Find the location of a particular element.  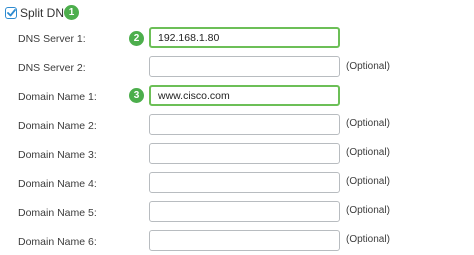

domain-name-1-input is located at coordinates (244, 95).